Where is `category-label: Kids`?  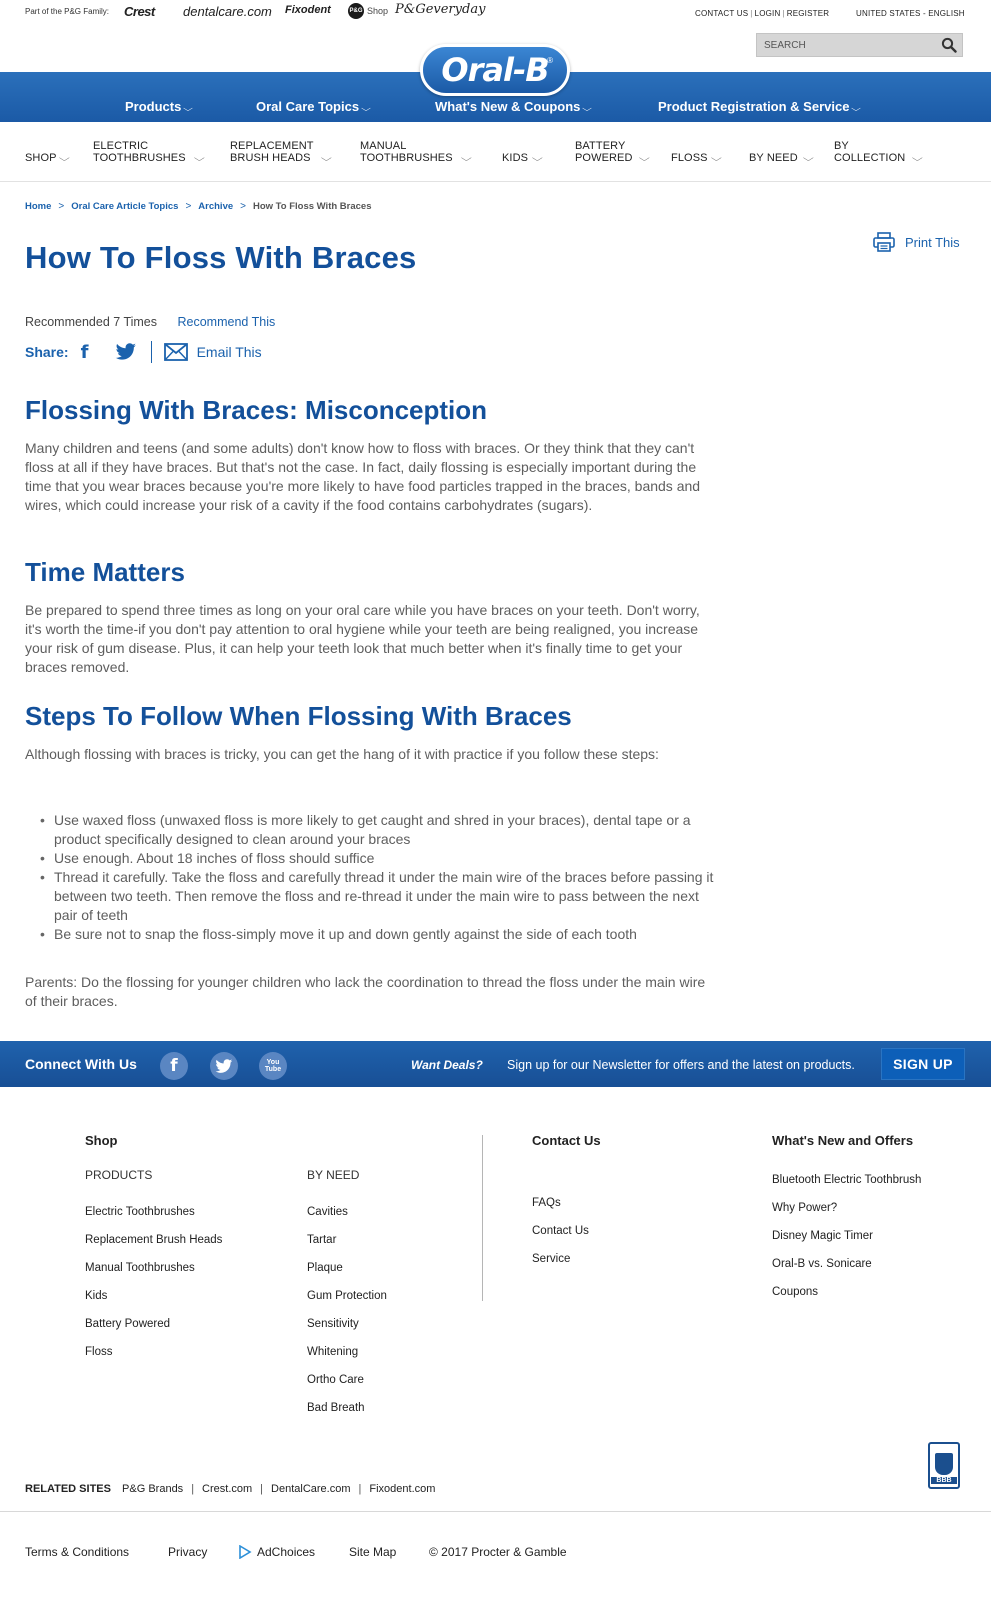 category-label: Kids is located at coordinates (515, 158).